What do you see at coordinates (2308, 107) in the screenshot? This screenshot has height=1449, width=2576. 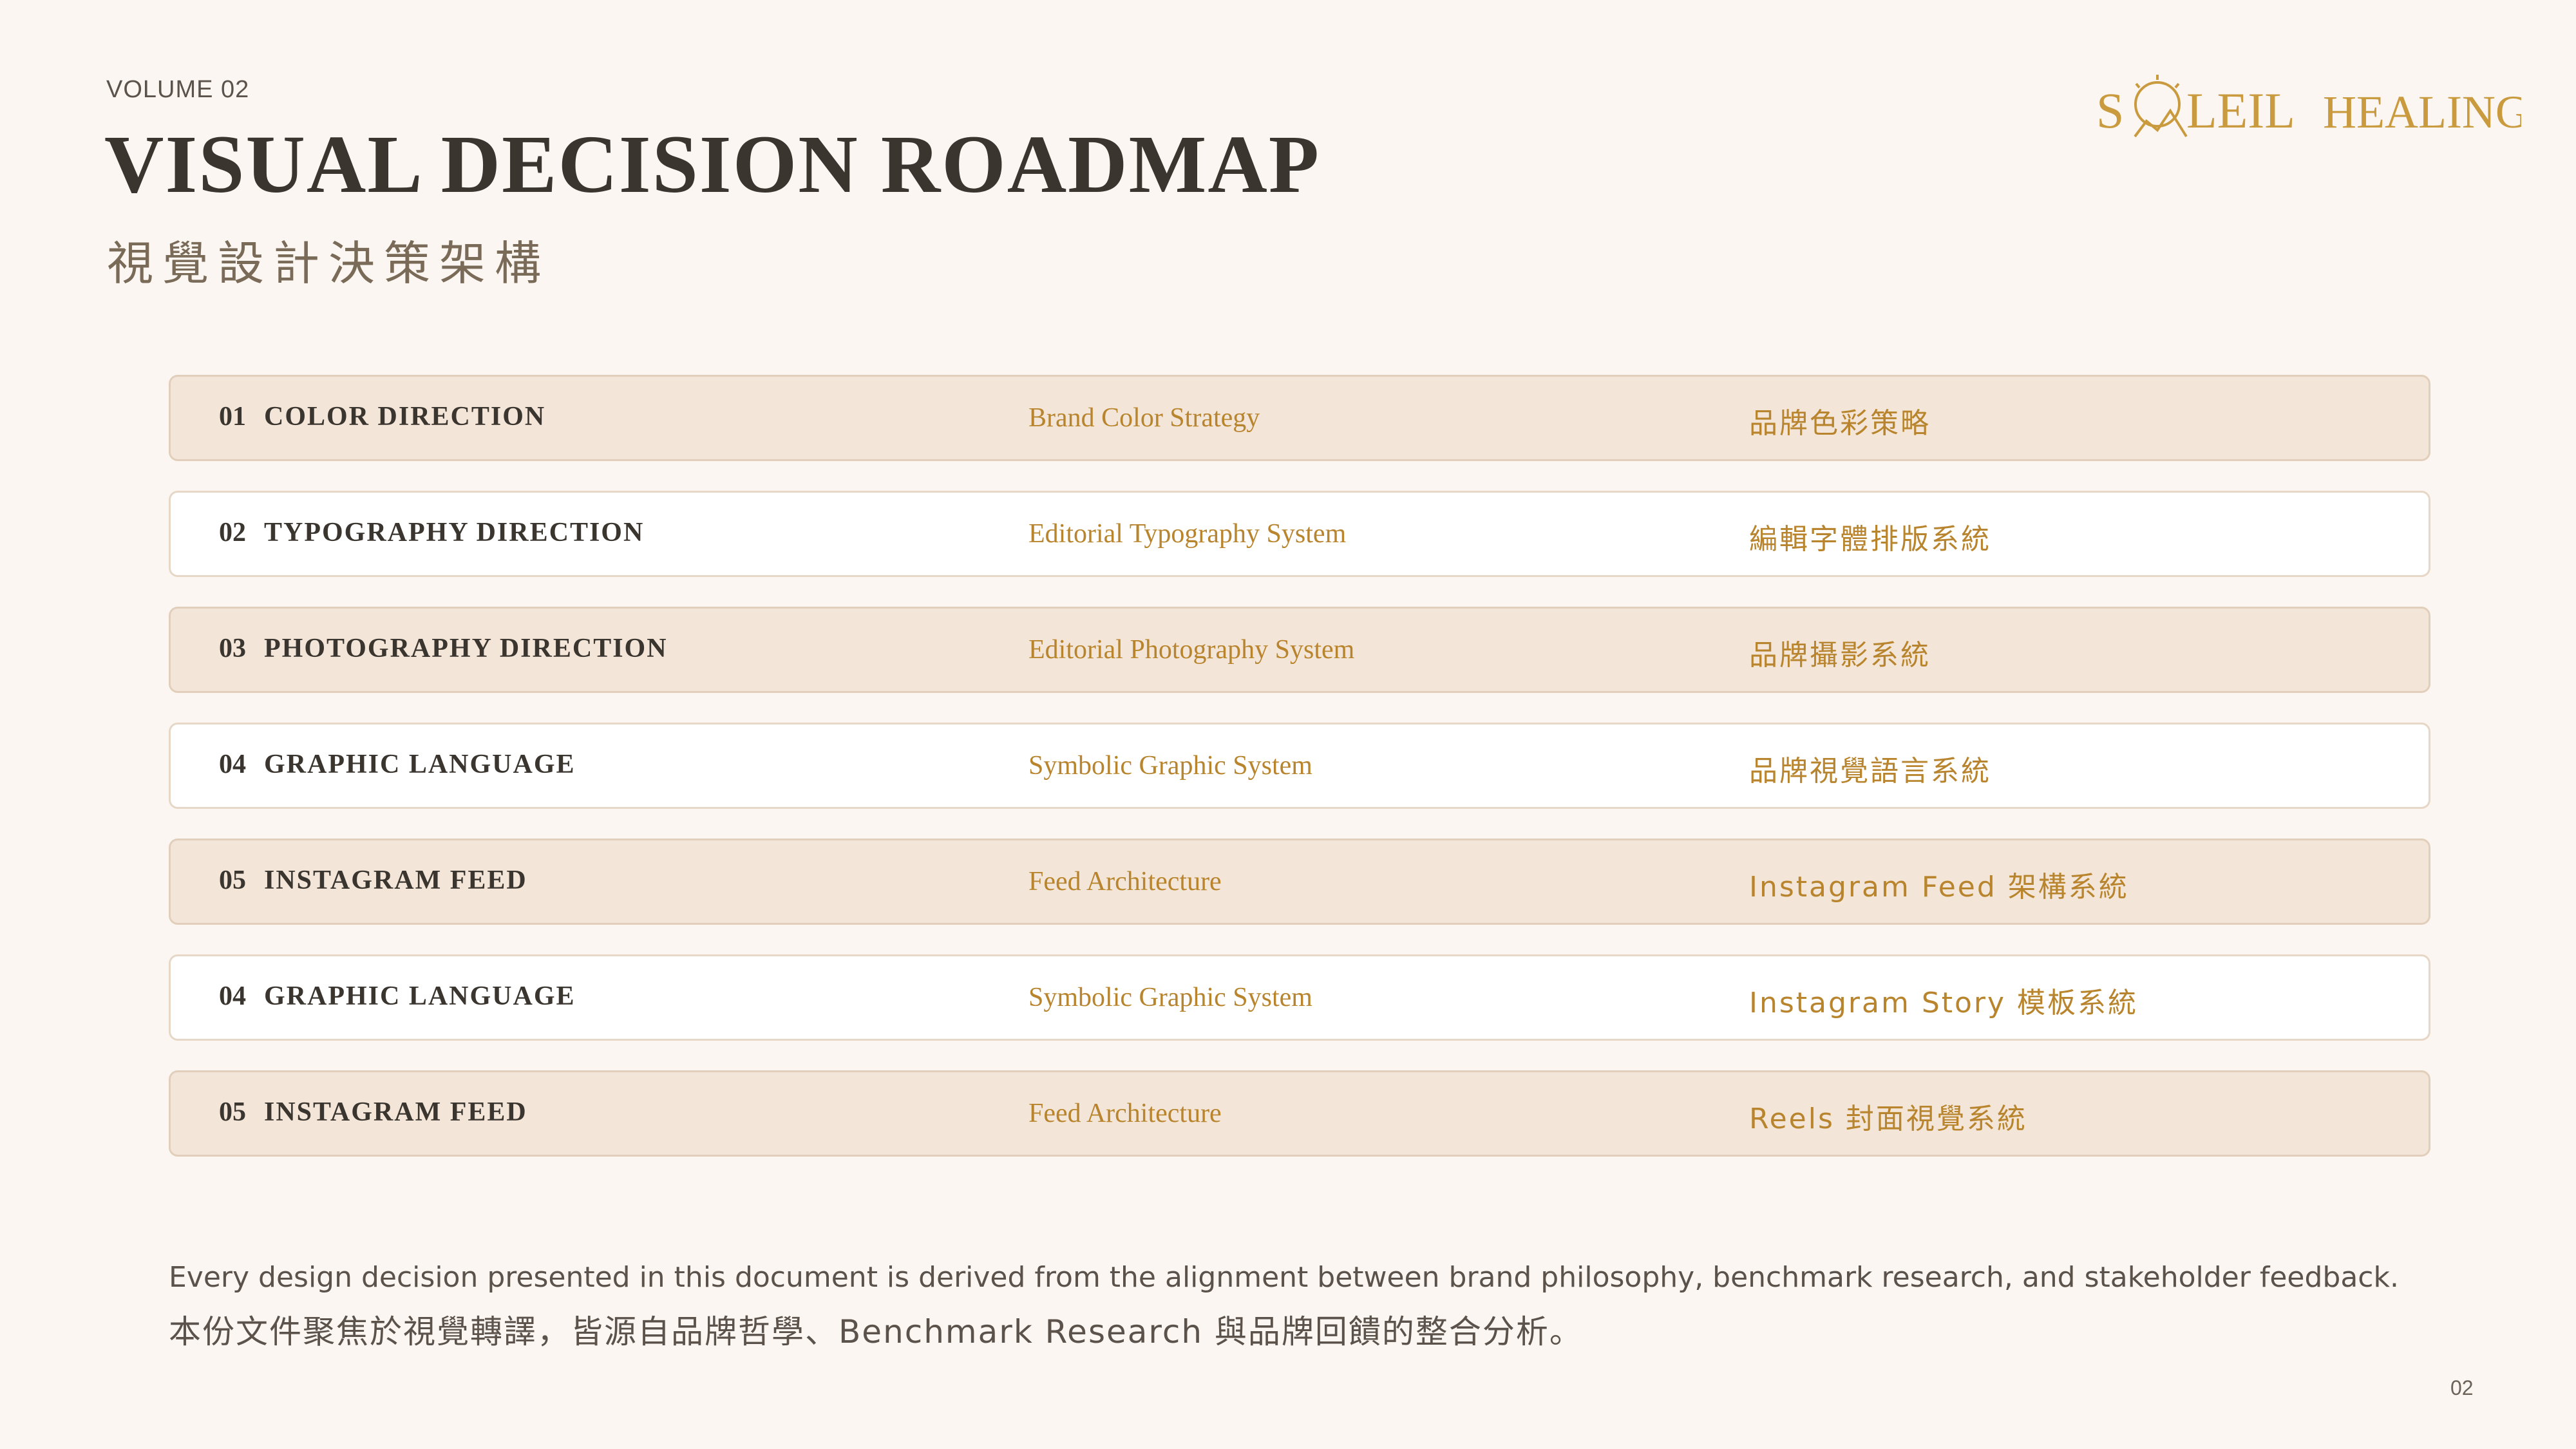 I see `brand-logo: S LEIL HEALING` at bounding box center [2308, 107].